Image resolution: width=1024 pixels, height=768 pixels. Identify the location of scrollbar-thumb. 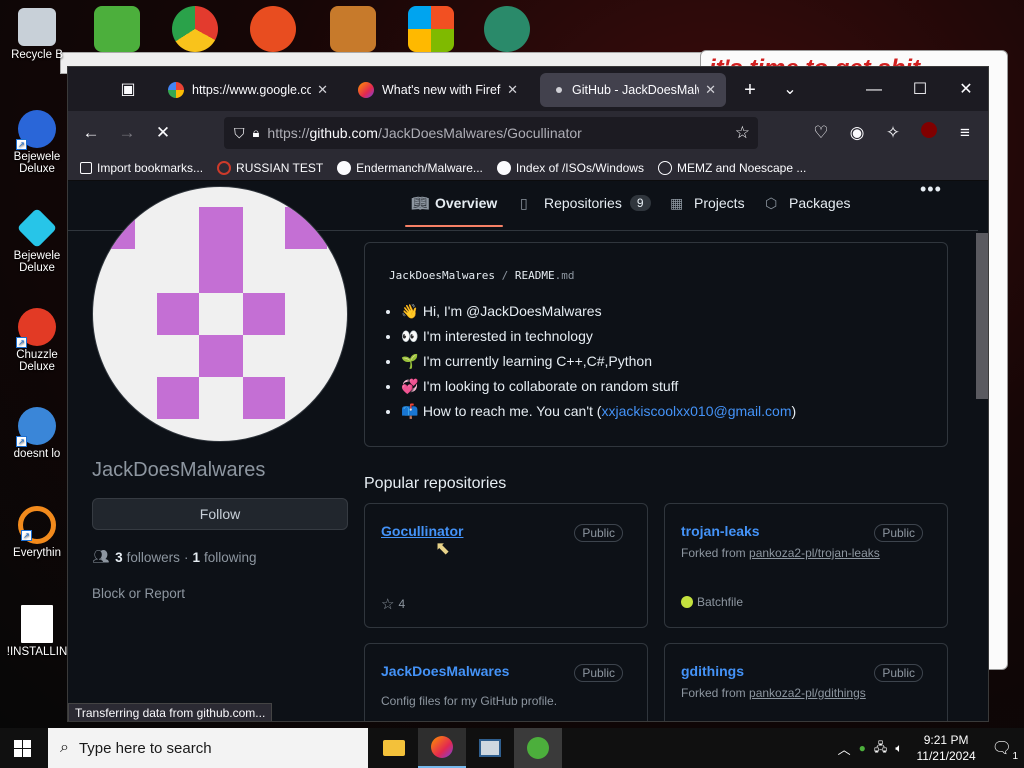
(982, 316).